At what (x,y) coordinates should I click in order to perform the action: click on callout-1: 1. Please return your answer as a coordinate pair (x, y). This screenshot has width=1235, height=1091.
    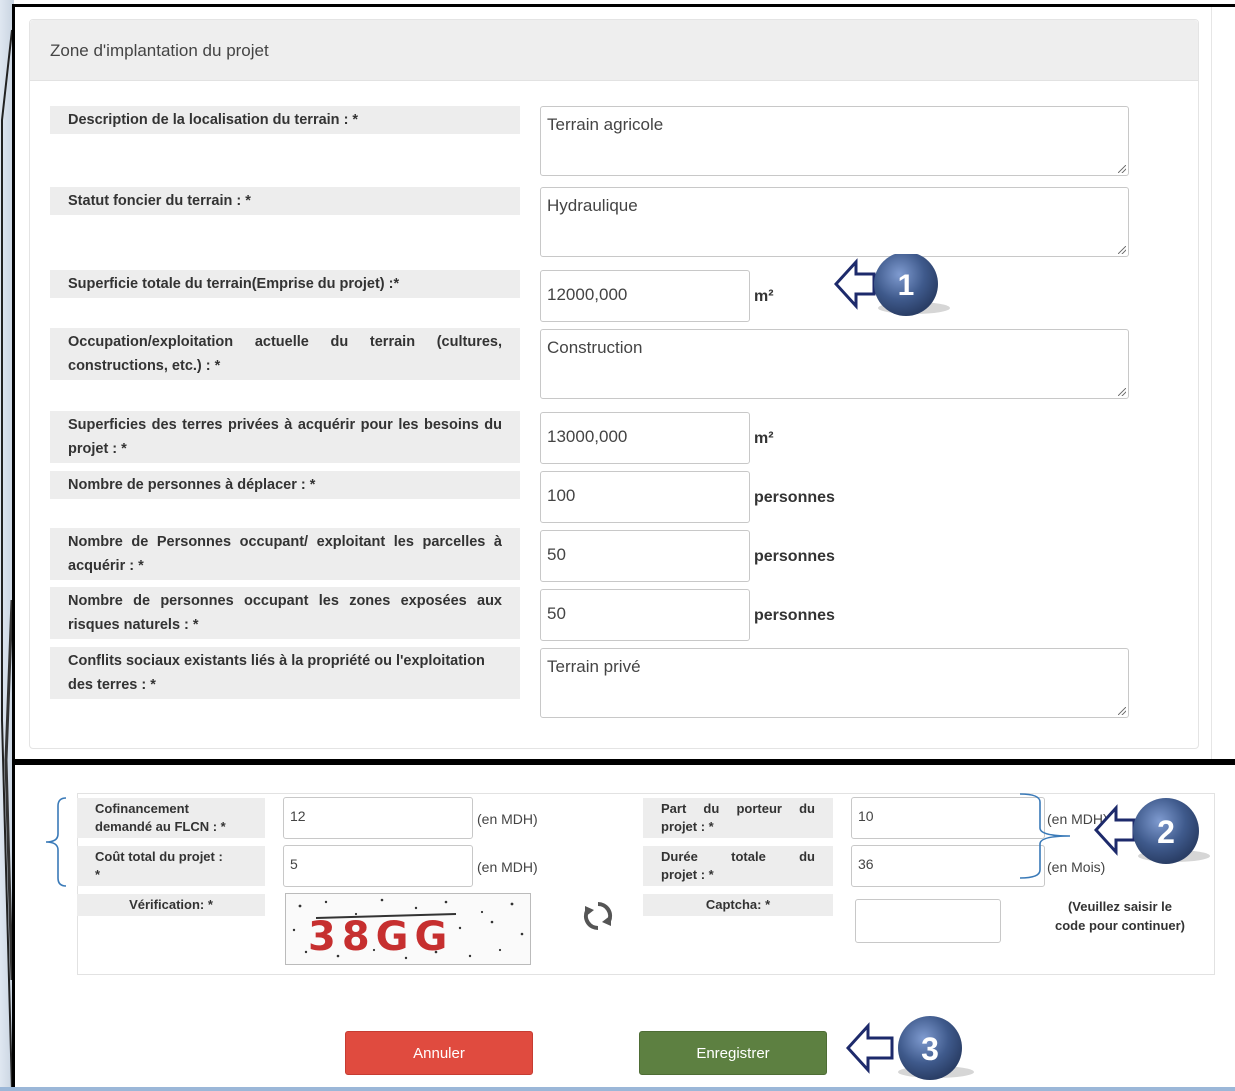
    Looking at the image, I should click on (892, 285).